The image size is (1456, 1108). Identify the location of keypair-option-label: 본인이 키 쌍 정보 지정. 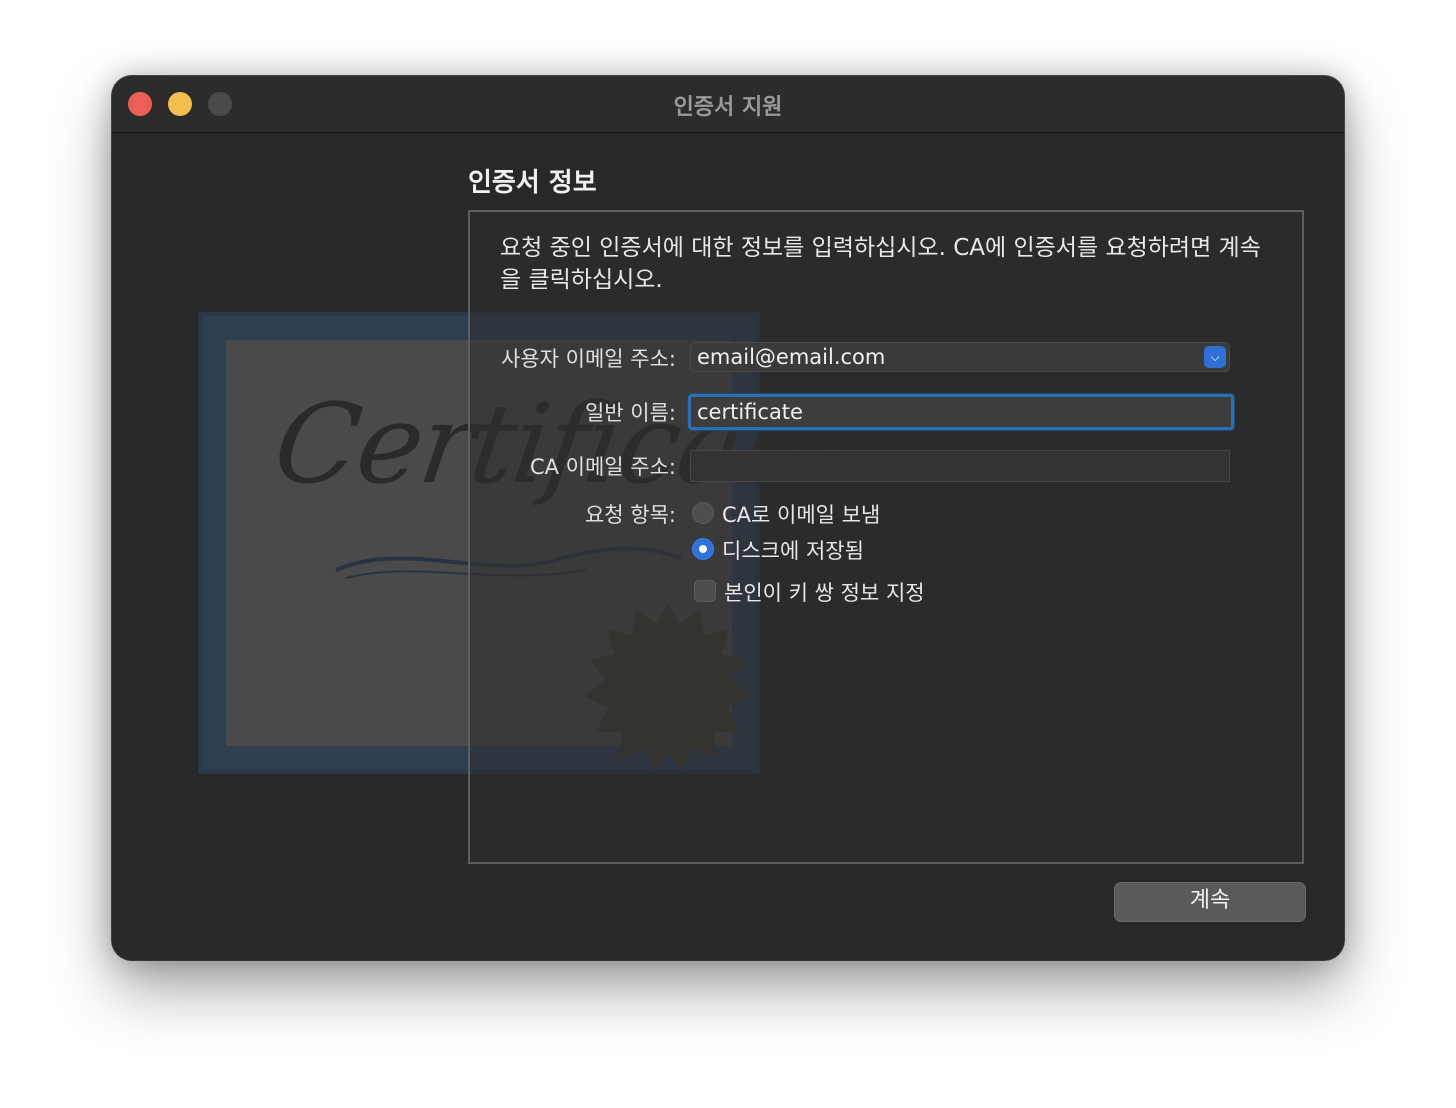
(824, 592).